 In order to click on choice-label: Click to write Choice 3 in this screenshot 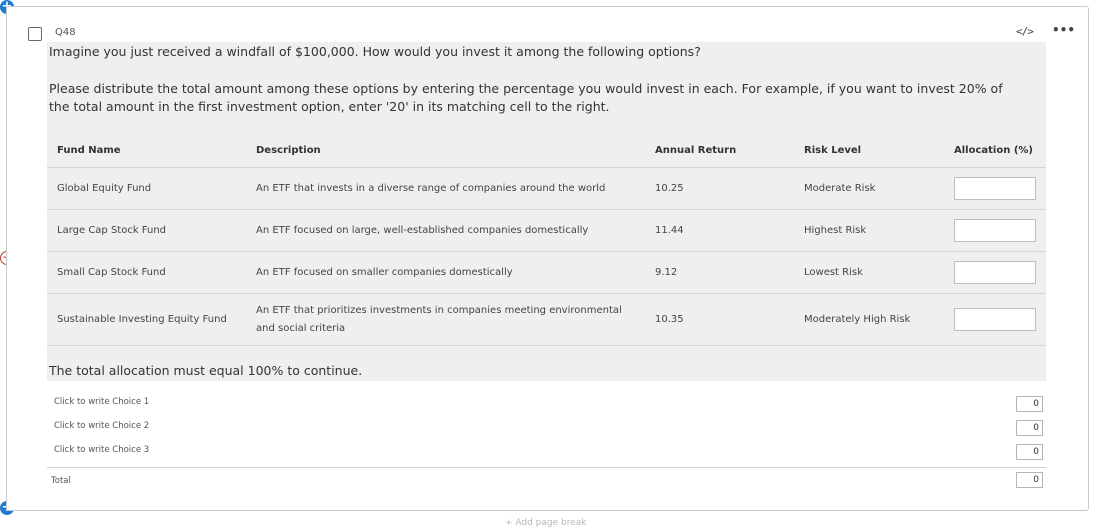, I will do `click(101, 450)`.